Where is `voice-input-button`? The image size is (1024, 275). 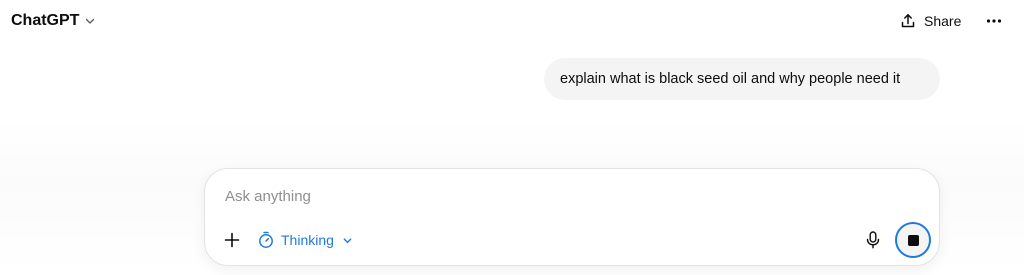 voice-input-button is located at coordinates (873, 240).